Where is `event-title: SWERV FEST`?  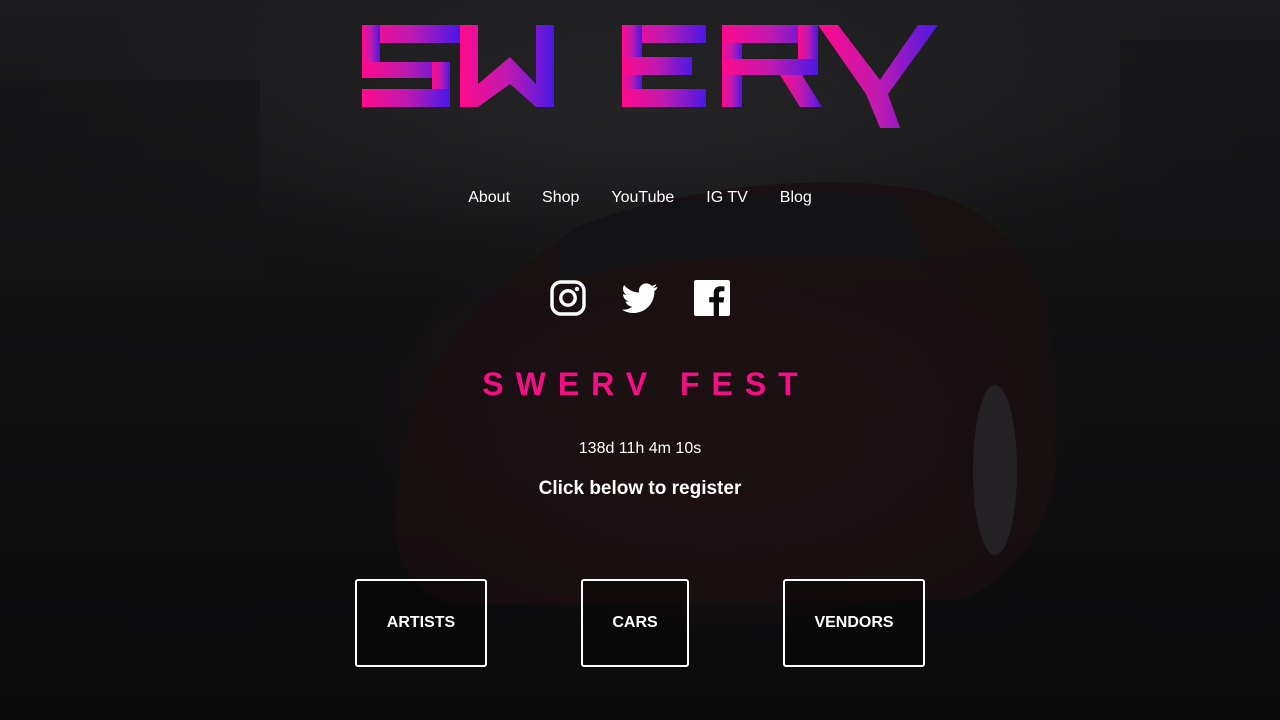
event-title: SWERV FEST is located at coordinates (646, 384).